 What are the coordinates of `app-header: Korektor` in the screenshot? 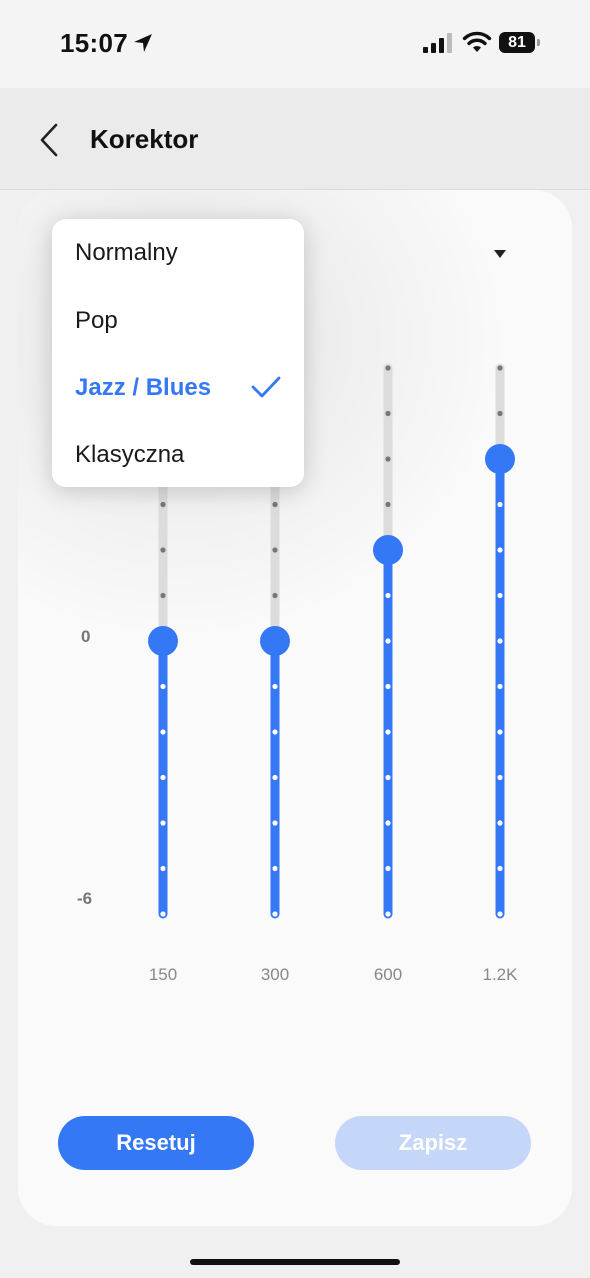 It's located at (295, 139).